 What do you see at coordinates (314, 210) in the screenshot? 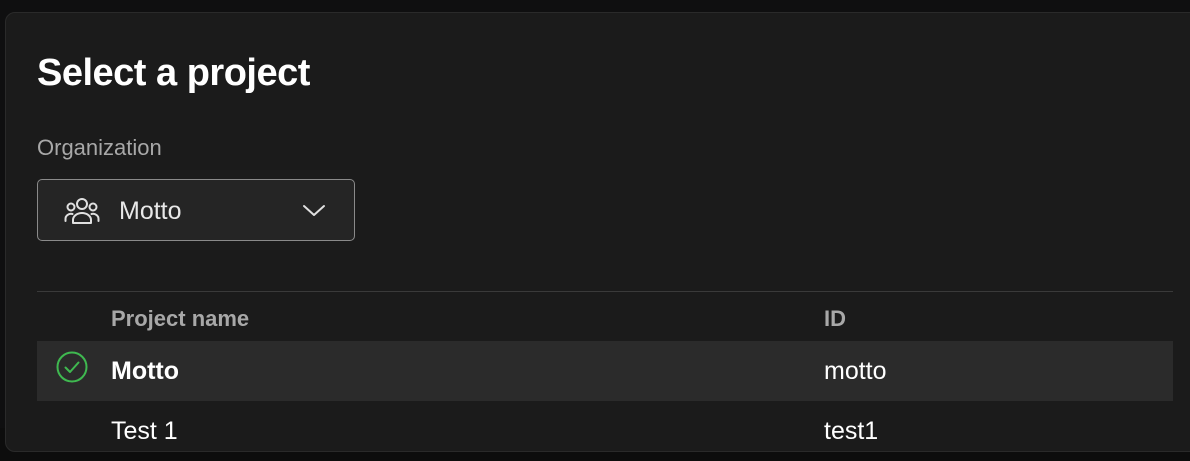
I see `chevron-down-icon` at bounding box center [314, 210].